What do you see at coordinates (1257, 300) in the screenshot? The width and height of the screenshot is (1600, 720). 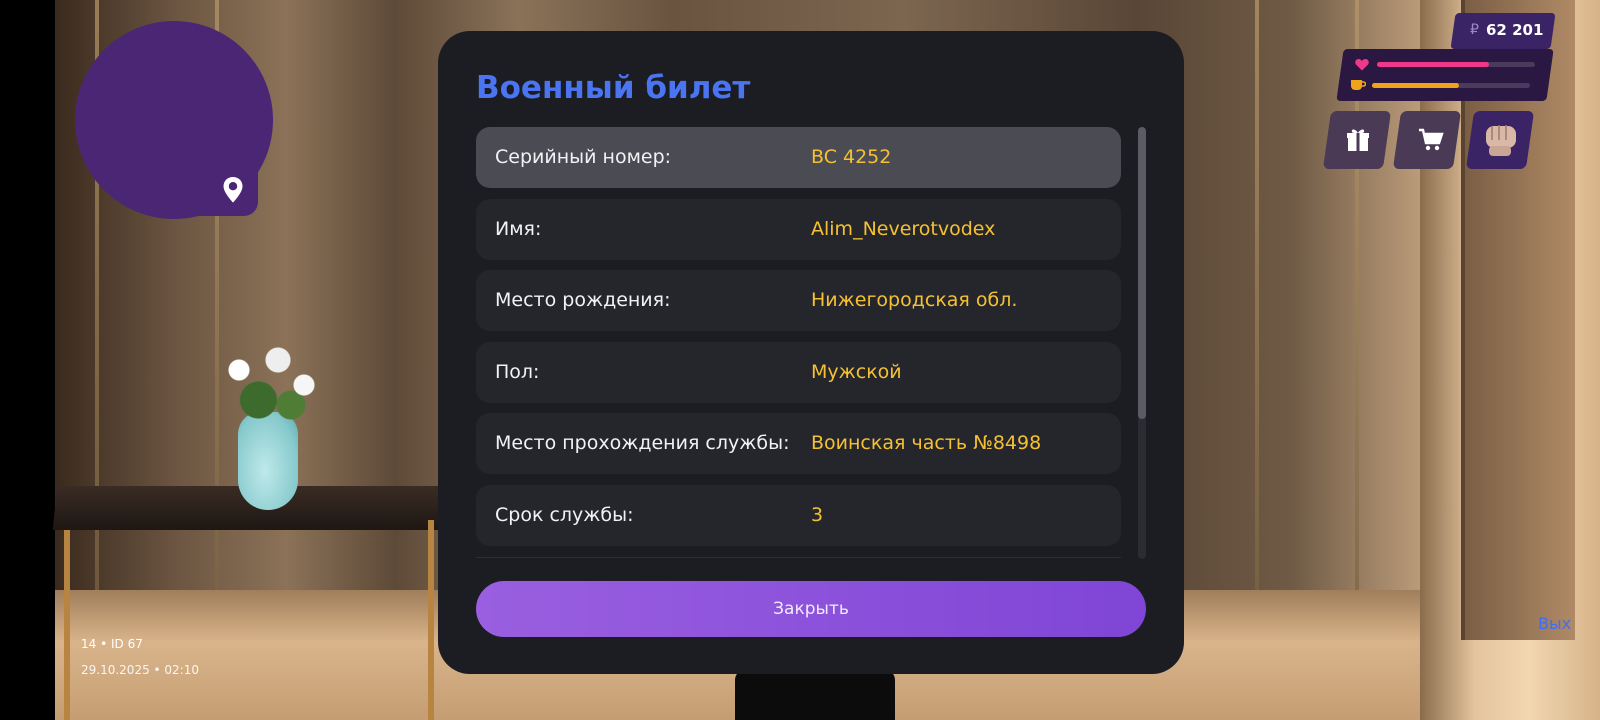 I see `wall-trim` at bounding box center [1257, 300].